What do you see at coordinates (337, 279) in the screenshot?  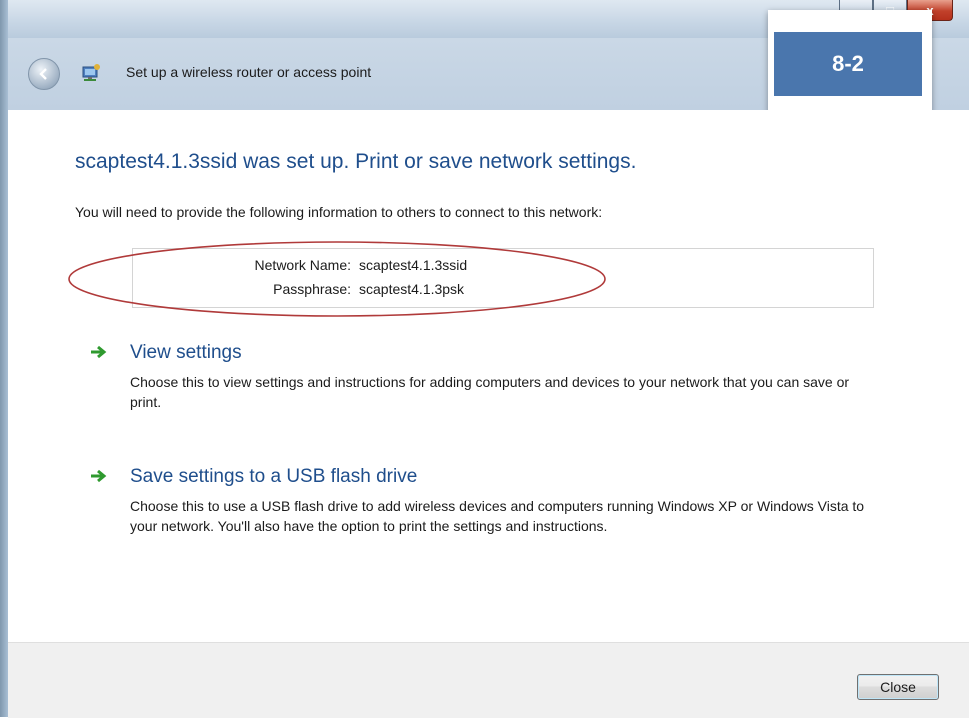 I see `annotation-ellipse` at bounding box center [337, 279].